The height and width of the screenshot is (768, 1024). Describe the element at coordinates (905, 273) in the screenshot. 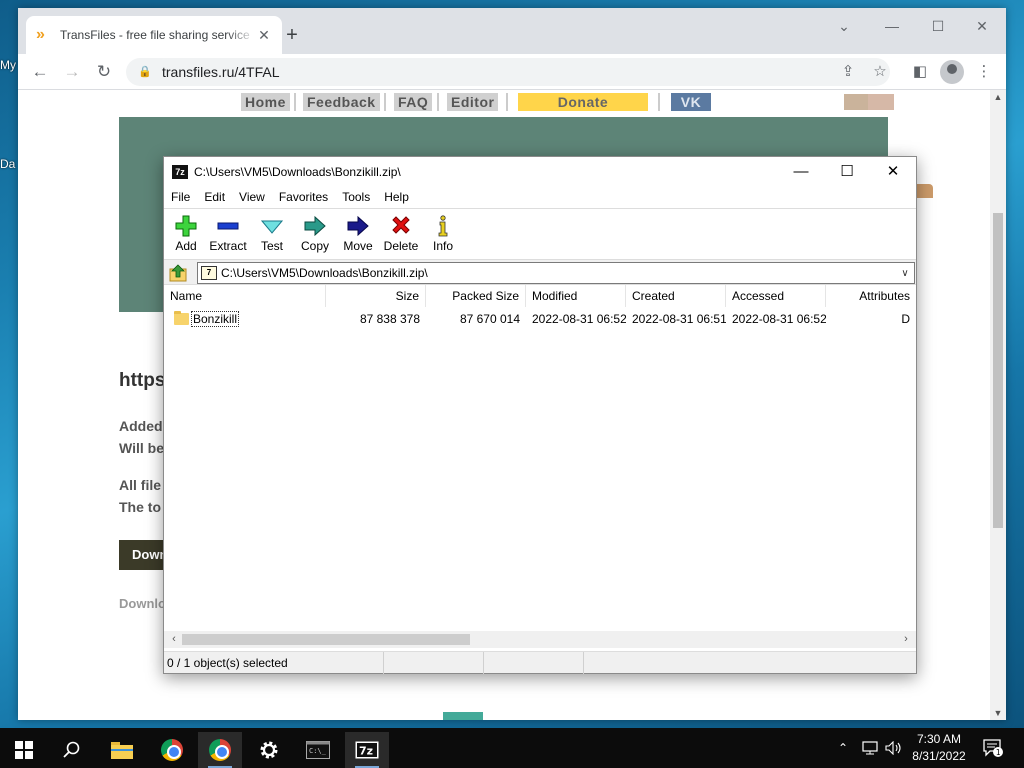

I see `chevron-down-icon: ∨` at that location.